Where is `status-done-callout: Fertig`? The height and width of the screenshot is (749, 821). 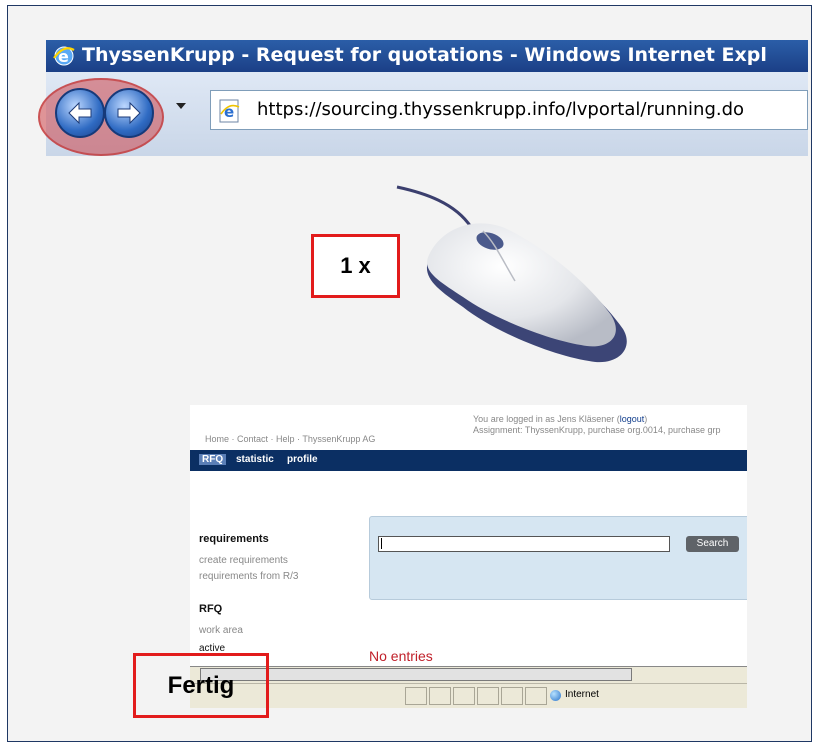
status-done-callout: Fertig is located at coordinates (201, 685).